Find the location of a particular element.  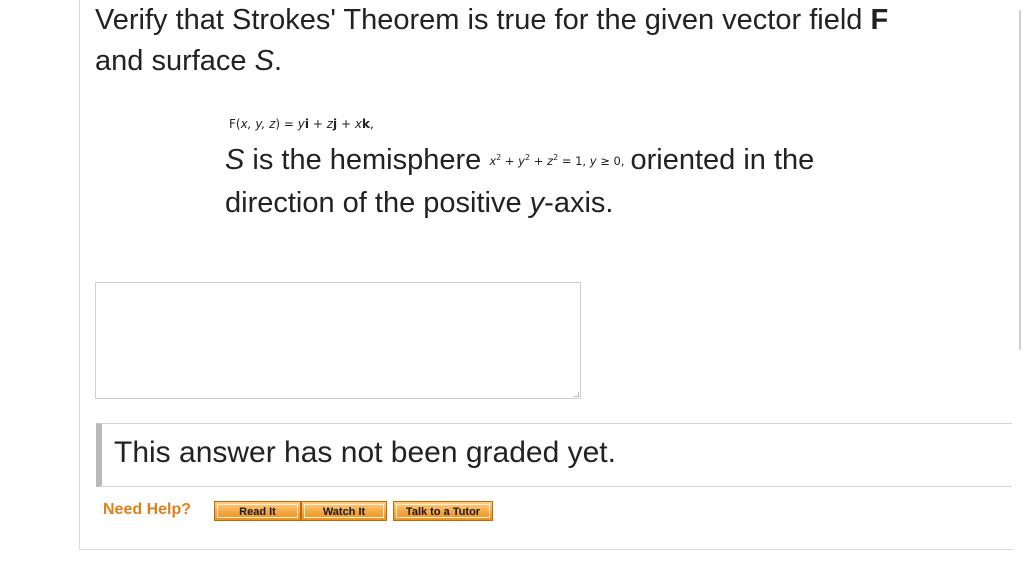

surface-line2-text: direction of the positive is located at coordinates (377, 203).